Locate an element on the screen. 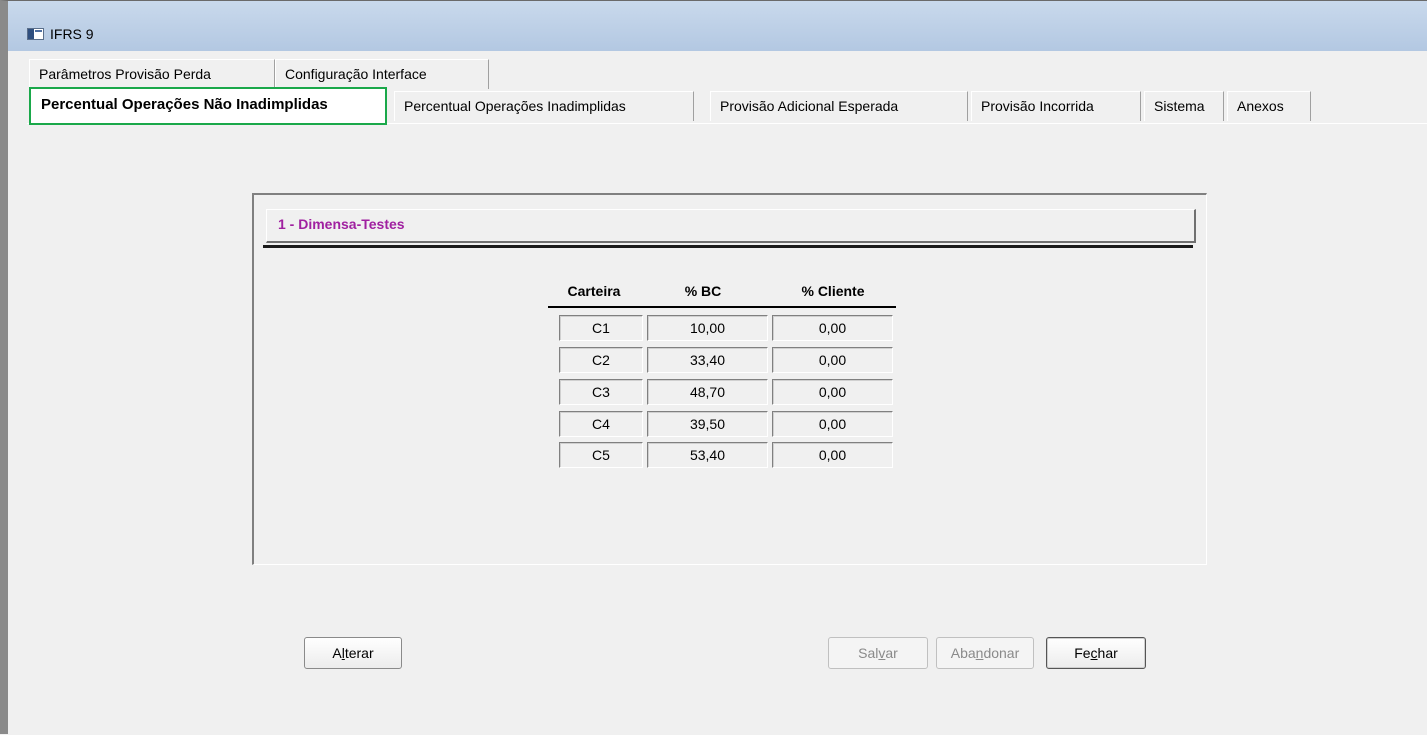  tab-anexos: Anexos is located at coordinates (1269, 106).